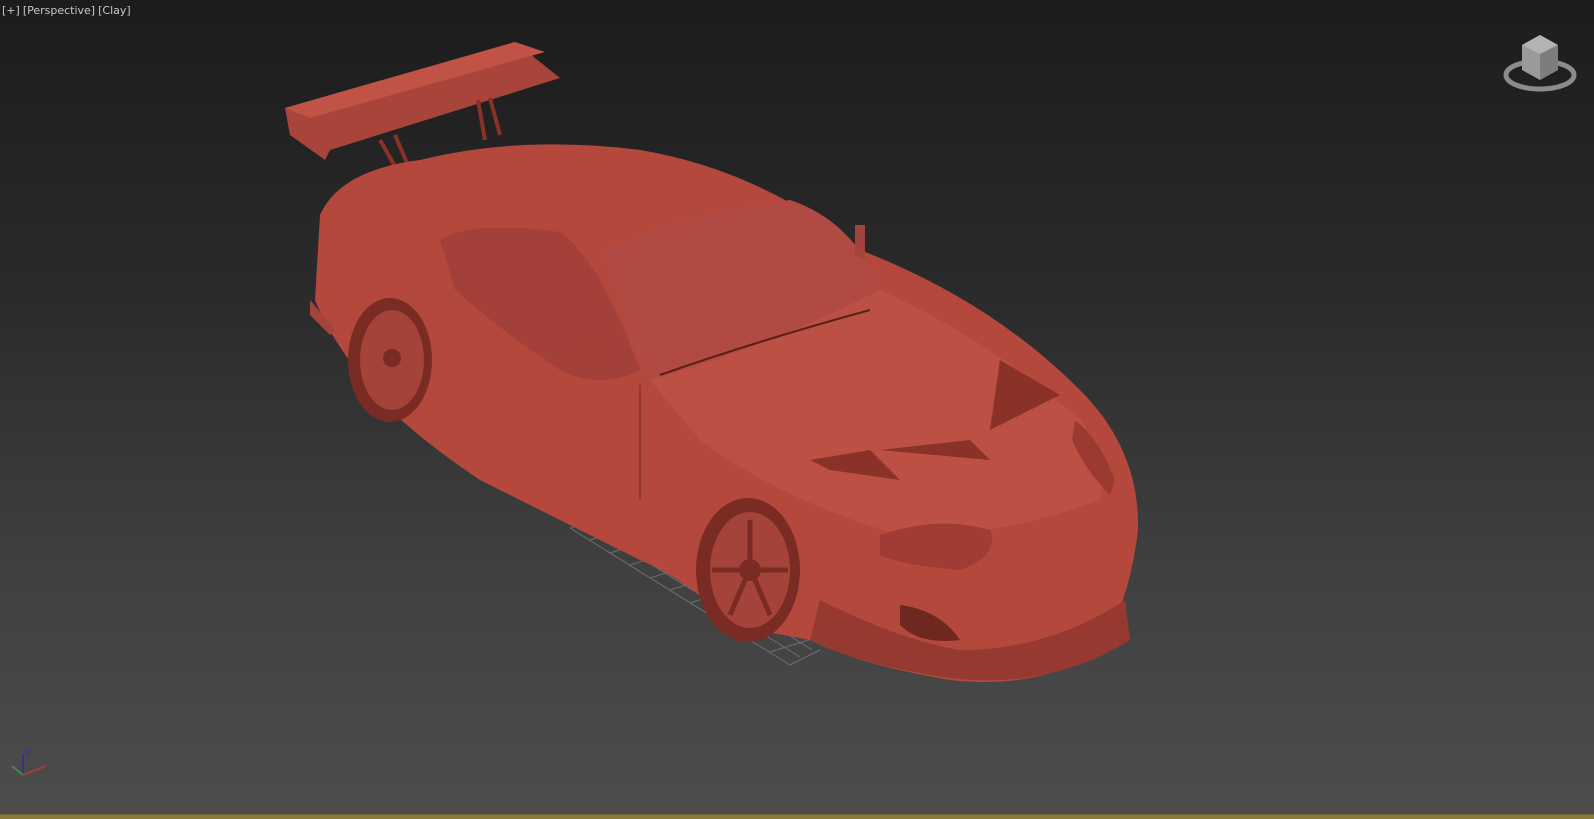 This screenshot has height=819, width=1594. Describe the element at coordinates (797, 816) in the screenshot. I see `viewport-bottom-border` at that location.